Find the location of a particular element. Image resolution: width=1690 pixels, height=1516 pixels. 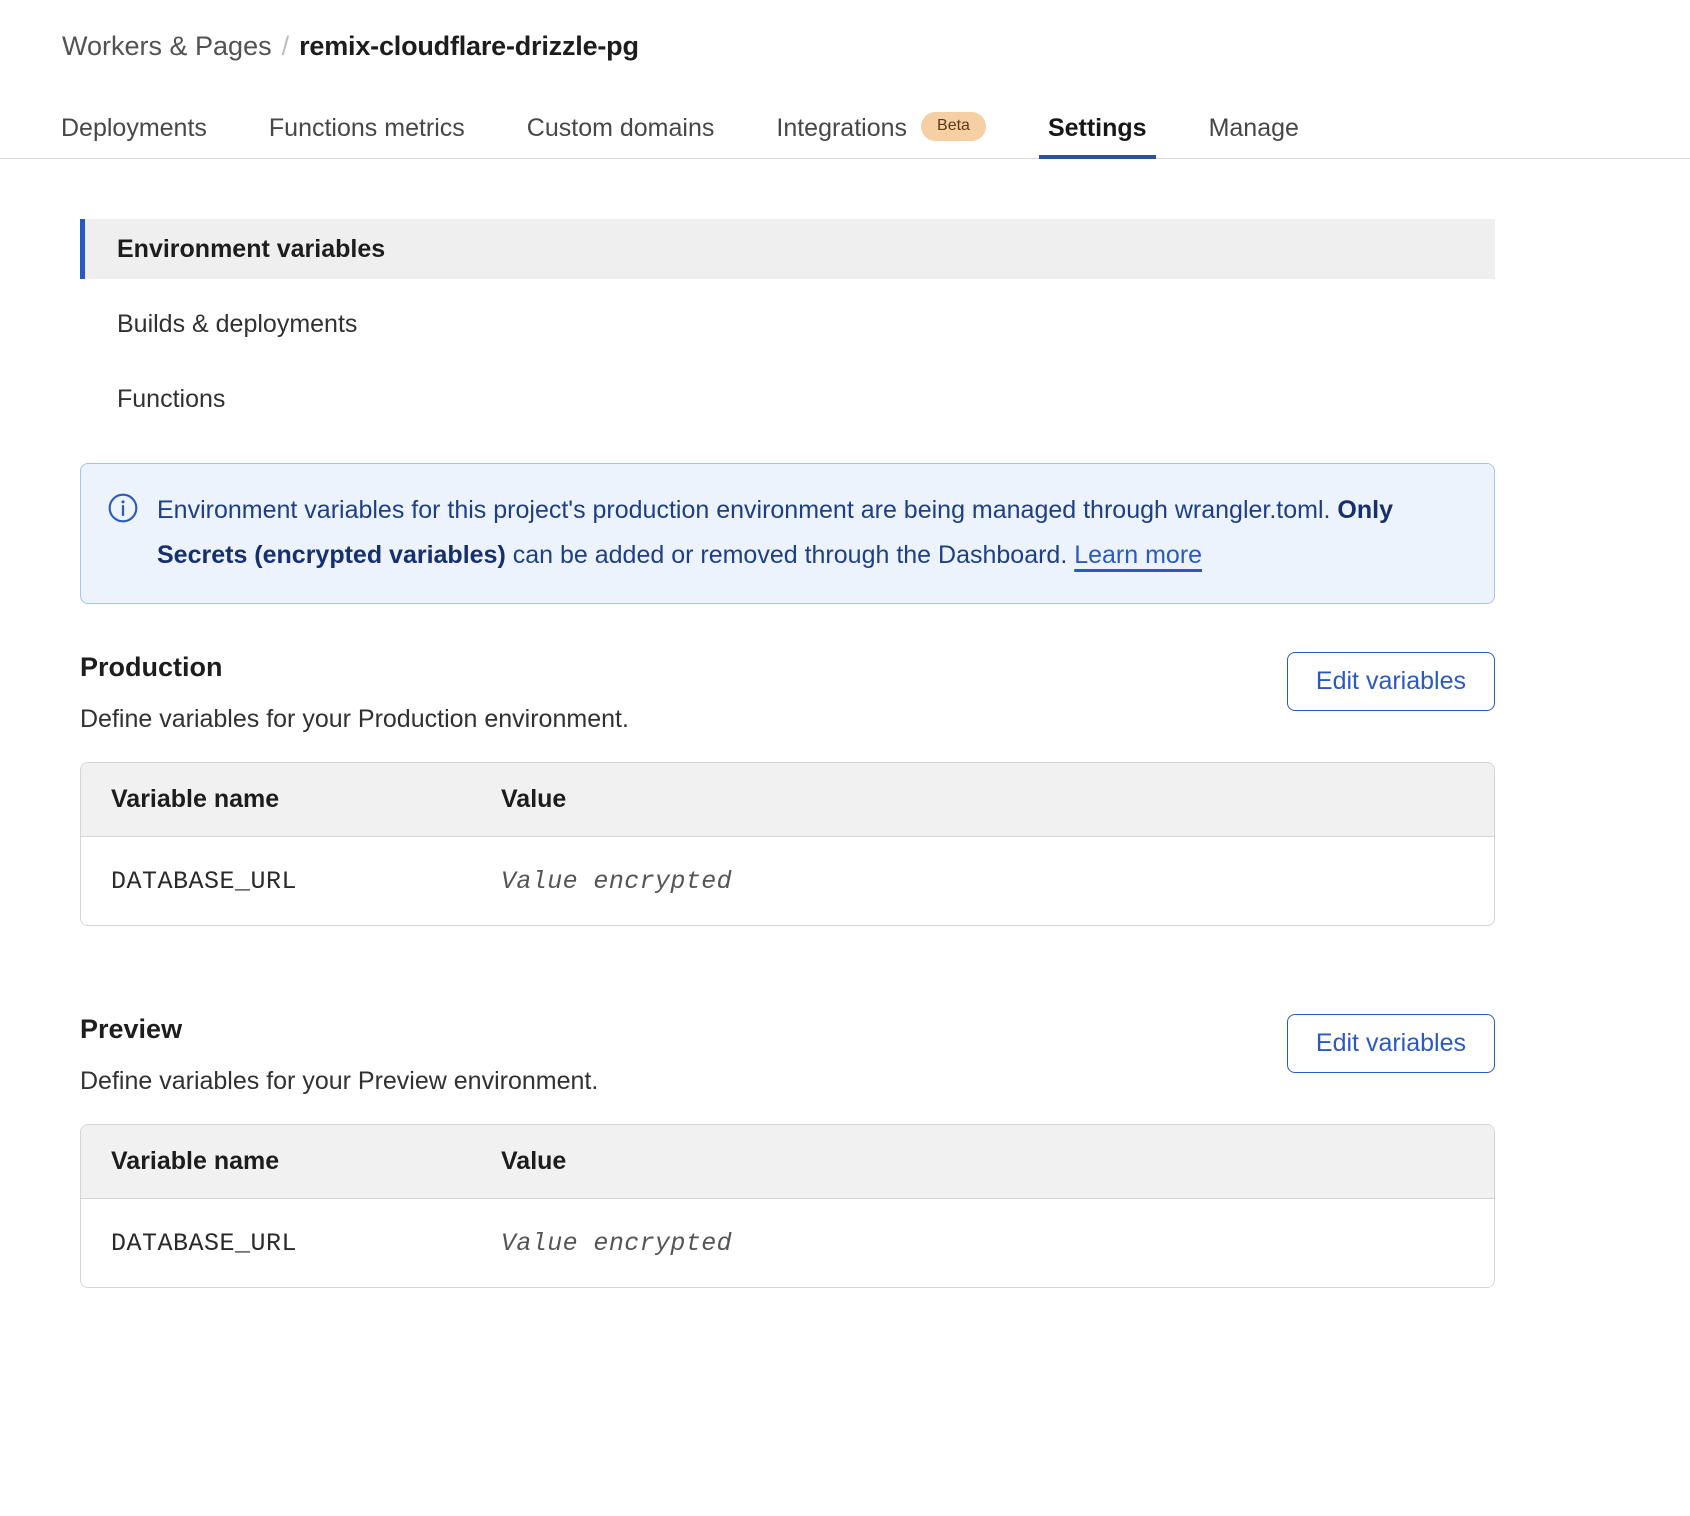

tab-manage: Manage is located at coordinates (1254, 136).